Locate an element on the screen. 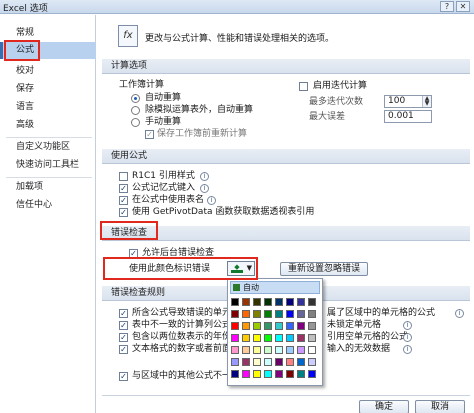  sidebar-item-advanced: 高级 is located at coordinates (48, 125).